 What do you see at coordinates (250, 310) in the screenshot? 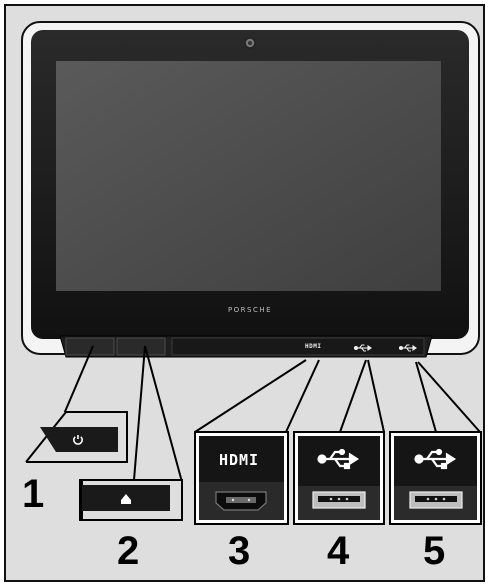
I see `brand-logo-text: PORSCHE` at bounding box center [250, 310].